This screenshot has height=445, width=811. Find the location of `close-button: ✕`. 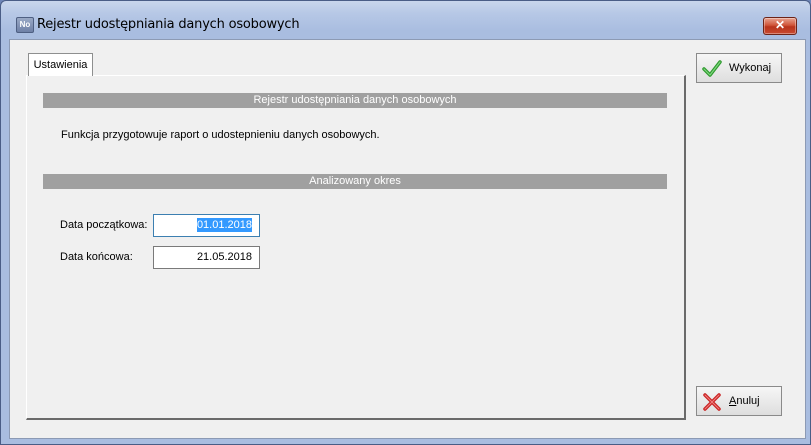

close-button: ✕ is located at coordinates (780, 26).